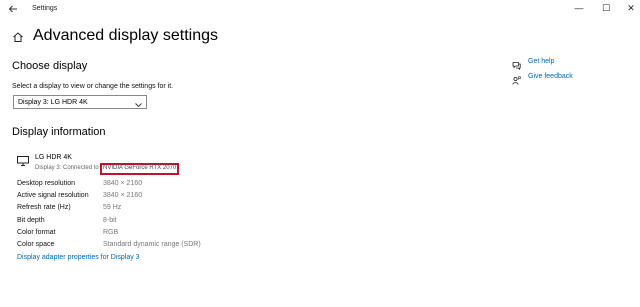  Describe the element at coordinates (140, 168) in the screenshot. I see `gpu-name: NVIDIA GeForce RTX 2070` at that location.